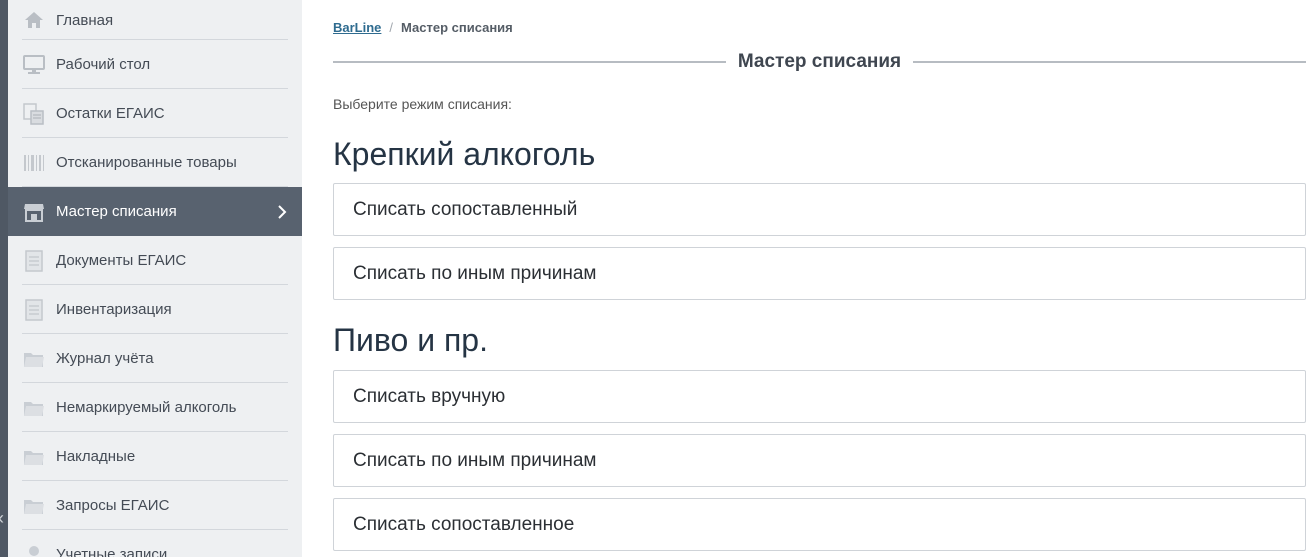  Describe the element at coordinates (2, 518) in the screenshot. I see `chevron-left-icon: ‹` at that location.